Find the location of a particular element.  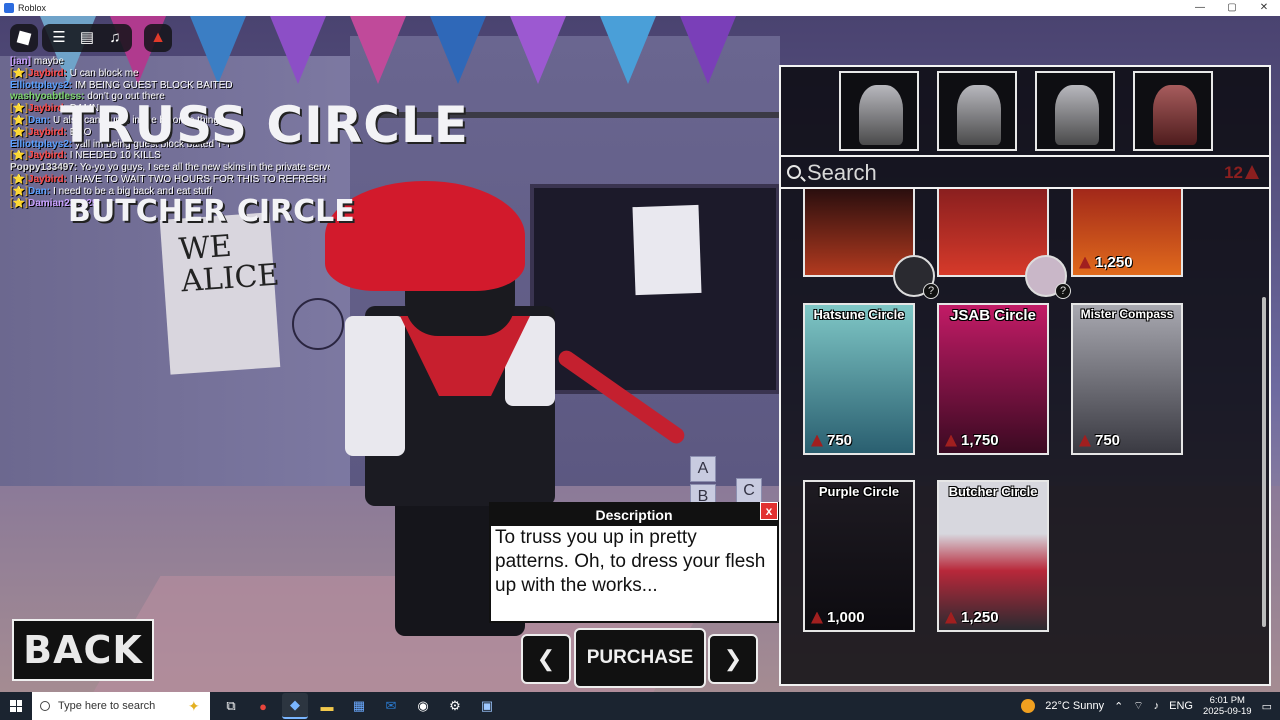

roblox-app-icon is located at coordinates (9, 8).